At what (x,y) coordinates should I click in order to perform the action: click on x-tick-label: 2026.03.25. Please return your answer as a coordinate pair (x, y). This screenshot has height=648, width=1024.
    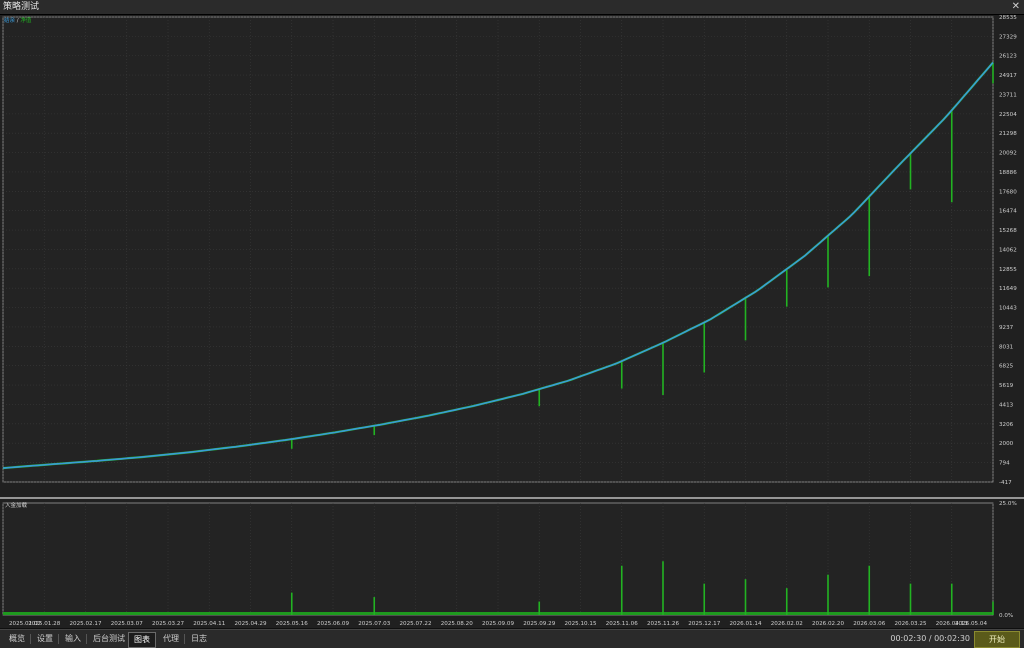
    Looking at the image, I should click on (910, 624).